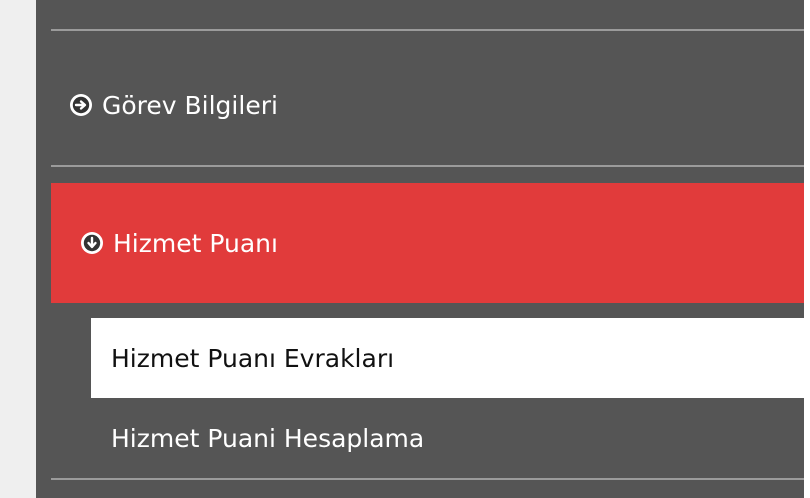 This screenshot has height=498, width=810. Describe the element at coordinates (807, 249) in the screenshot. I see `page-right-edge` at that location.